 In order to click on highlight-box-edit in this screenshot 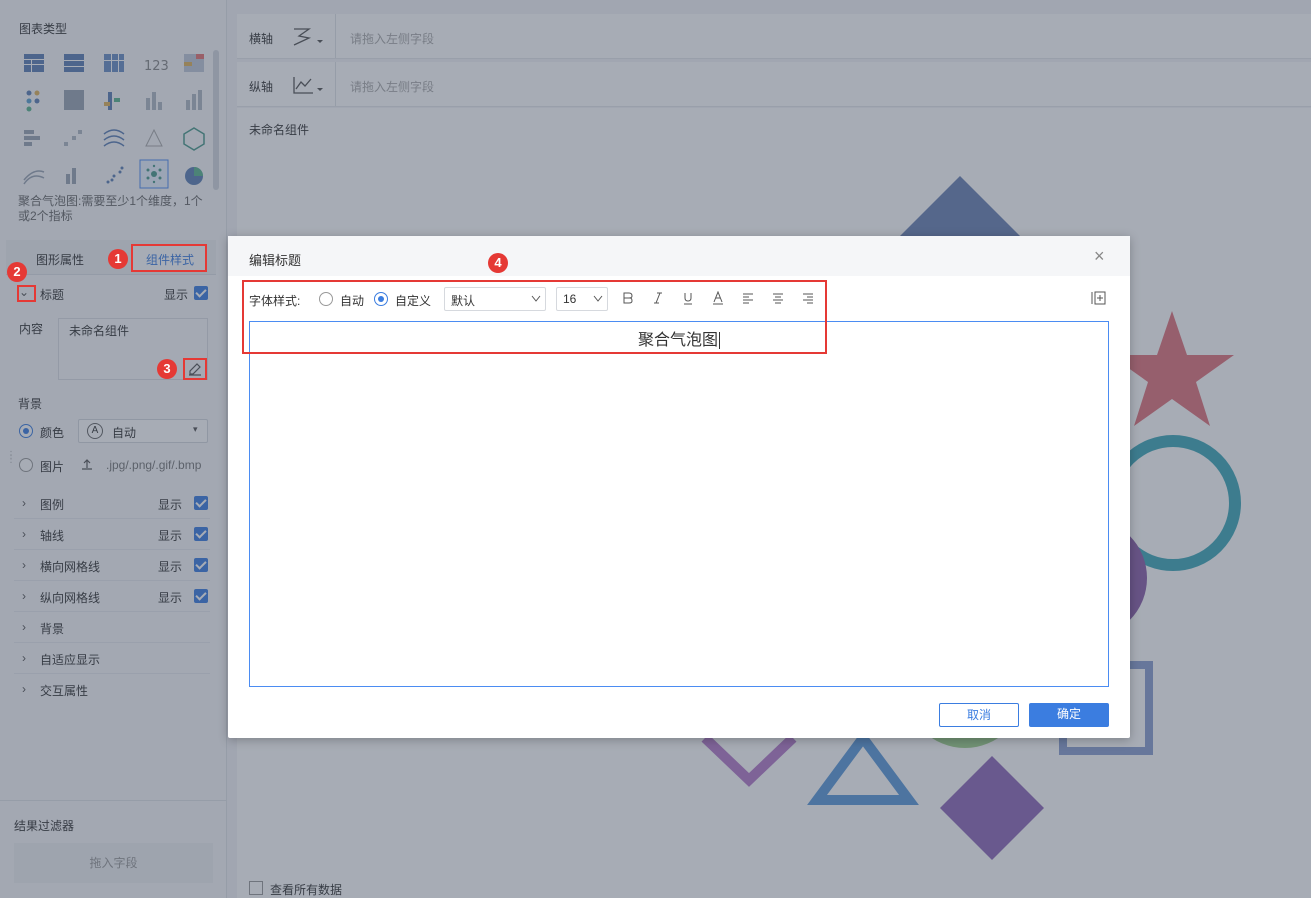, I will do `click(195, 369)`.